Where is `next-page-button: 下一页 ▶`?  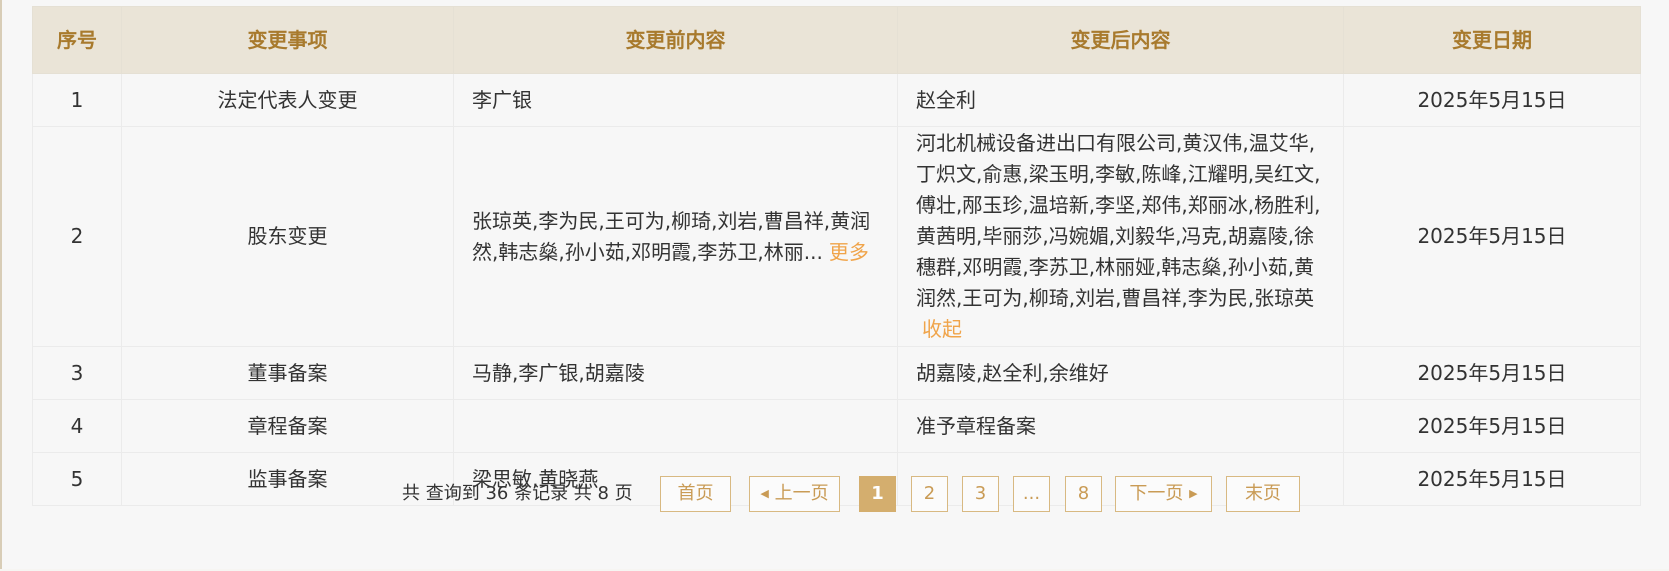 next-page-button: 下一页 ▶ is located at coordinates (1163, 494).